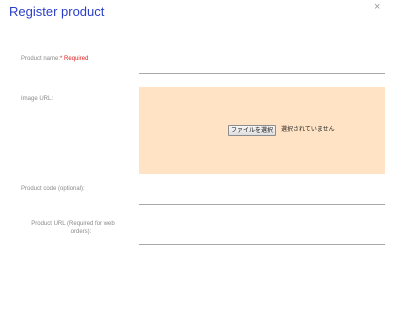 The image size is (400, 317). Describe the element at coordinates (308, 129) in the screenshot. I see `file-status-text: 選択されていません` at that location.